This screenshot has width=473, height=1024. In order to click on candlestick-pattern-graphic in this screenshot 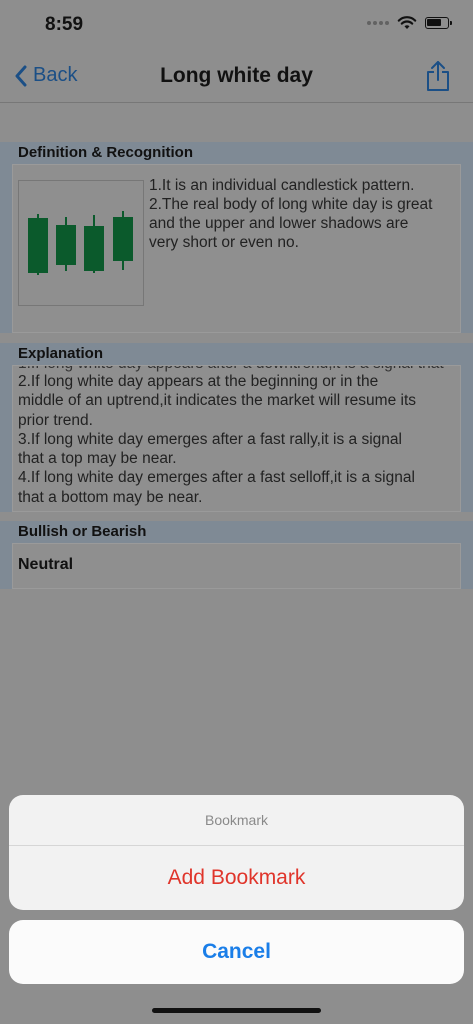, I will do `click(80, 243)`.